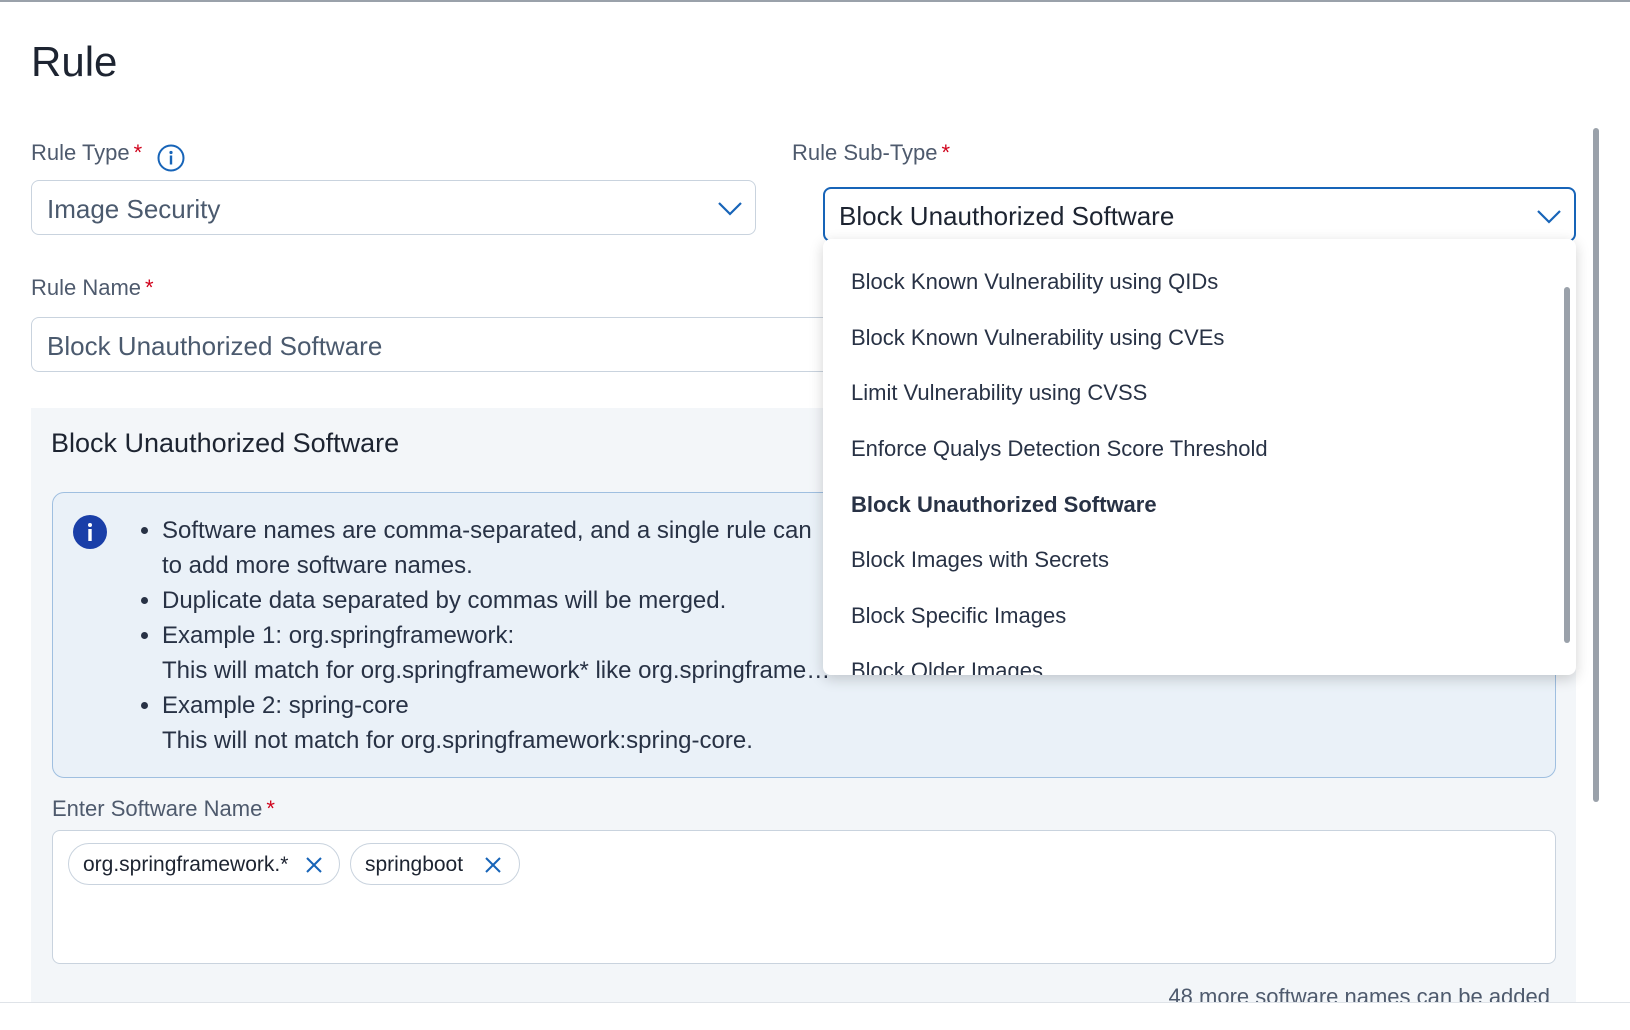 The width and height of the screenshot is (1630, 1030). Describe the element at coordinates (815, 1) in the screenshot. I see `top-border` at that location.